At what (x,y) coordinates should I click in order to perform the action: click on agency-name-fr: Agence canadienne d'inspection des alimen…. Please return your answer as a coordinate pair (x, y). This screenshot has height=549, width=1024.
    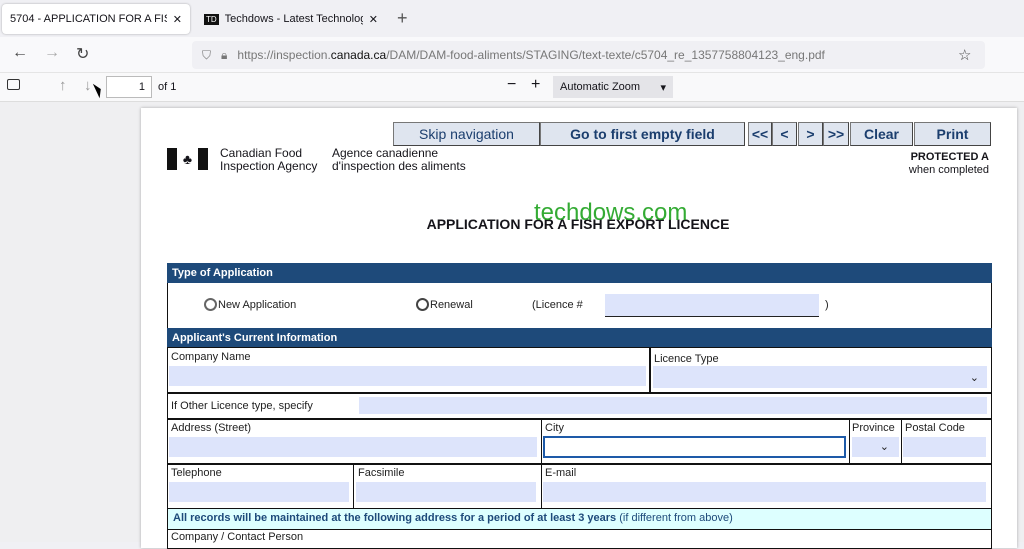
    Looking at the image, I should click on (399, 159).